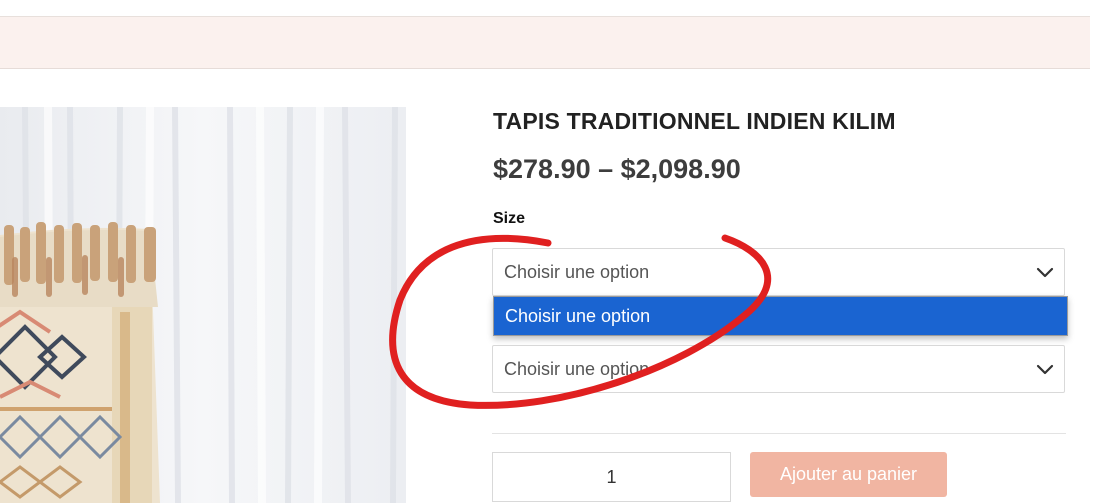 This screenshot has width=1103, height=503. What do you see at coordinates (545, 8) in the screenshot?
I see `top-header-strip` at bounding box center [545, 8].